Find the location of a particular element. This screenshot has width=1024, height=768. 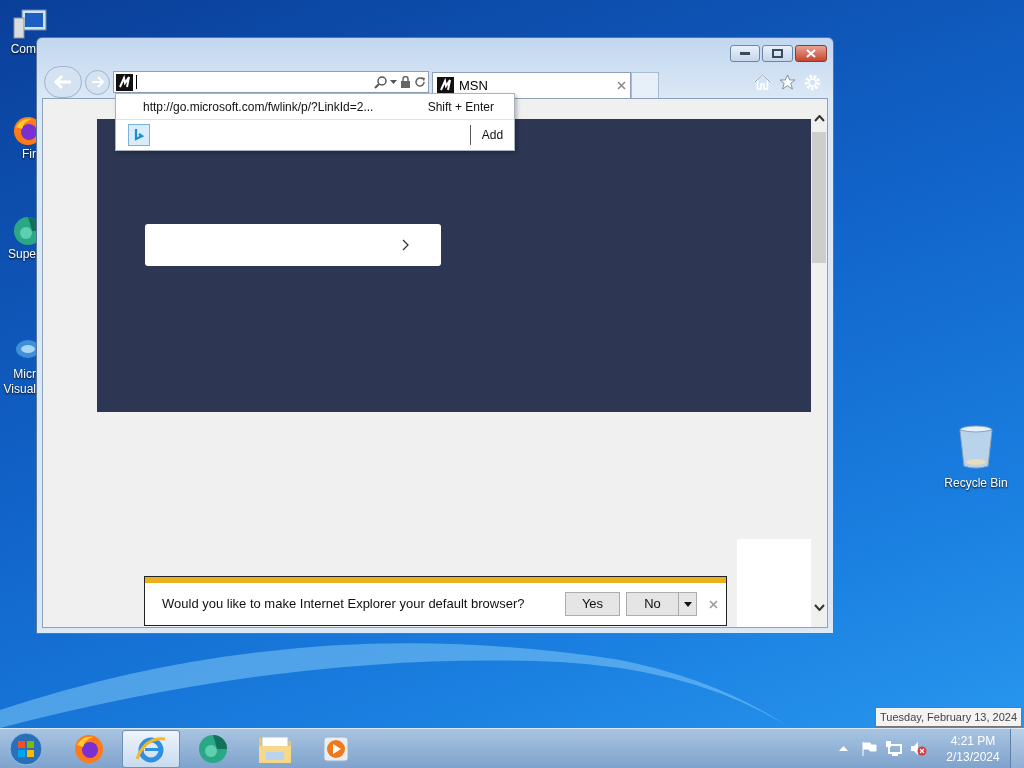

desktop-icon-label: Com is located at coordinates (23, 49).